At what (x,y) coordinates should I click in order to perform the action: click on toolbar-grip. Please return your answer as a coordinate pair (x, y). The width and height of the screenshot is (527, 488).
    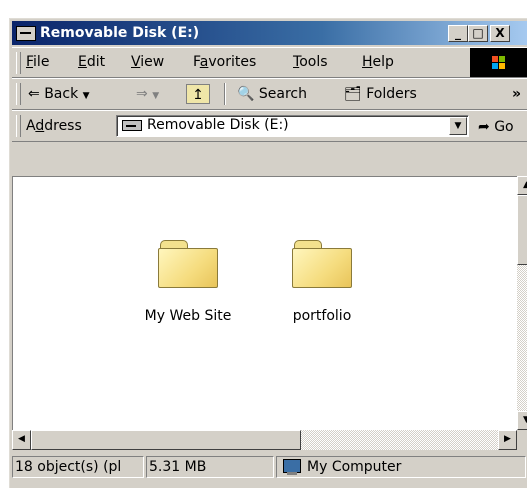
    Looking at the image, I should click on (18, 94).